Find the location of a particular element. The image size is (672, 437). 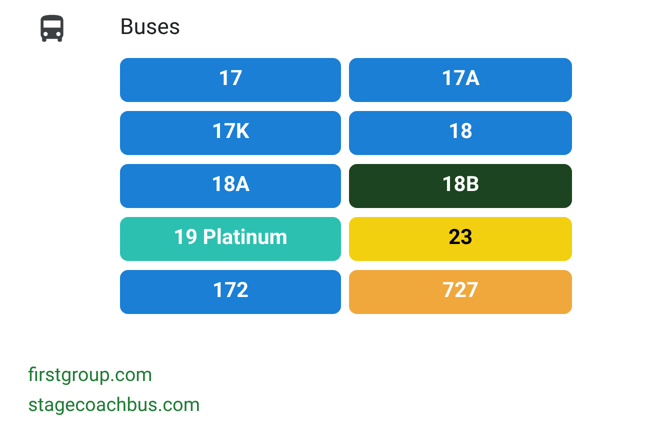

route-badge: 19 Platinum is located at coordinates (230, 239).